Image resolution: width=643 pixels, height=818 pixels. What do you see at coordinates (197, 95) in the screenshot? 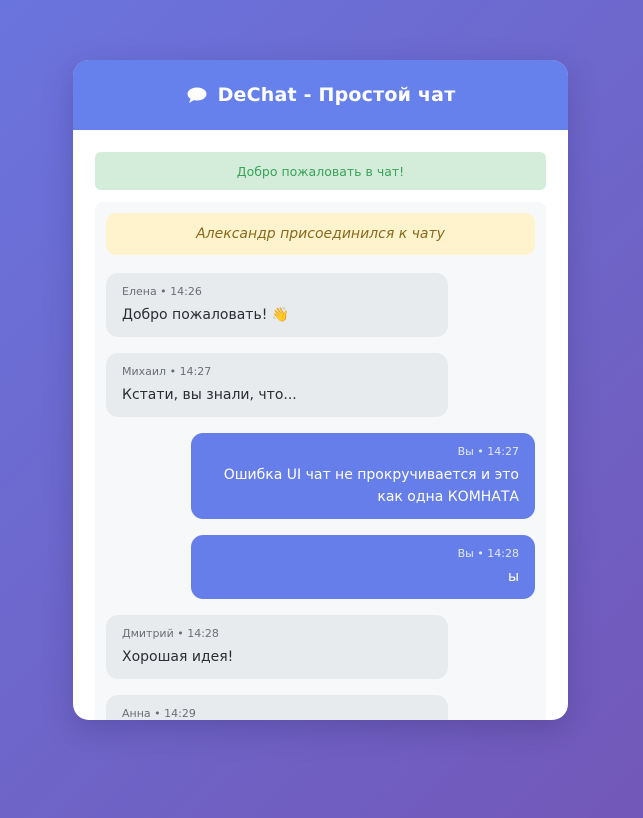
I see `speech-bubble-icon` at bounding box center [197, 95].